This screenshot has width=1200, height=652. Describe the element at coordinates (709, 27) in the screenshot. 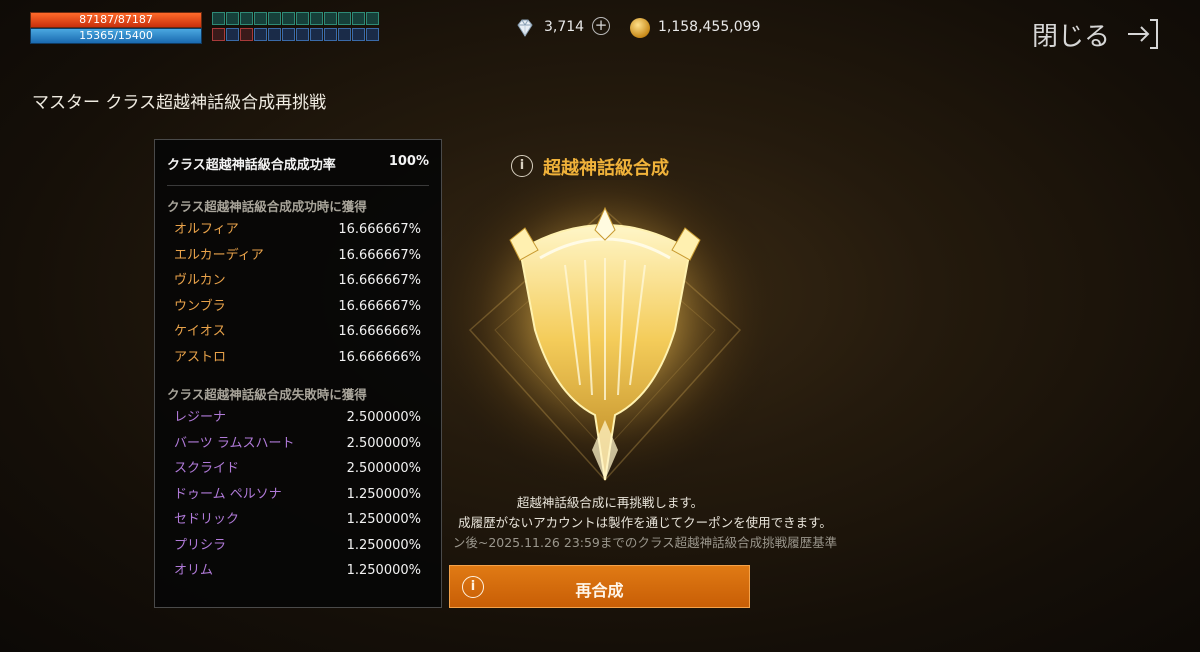

I see `gold-count: 1,158,455,099` at that location.